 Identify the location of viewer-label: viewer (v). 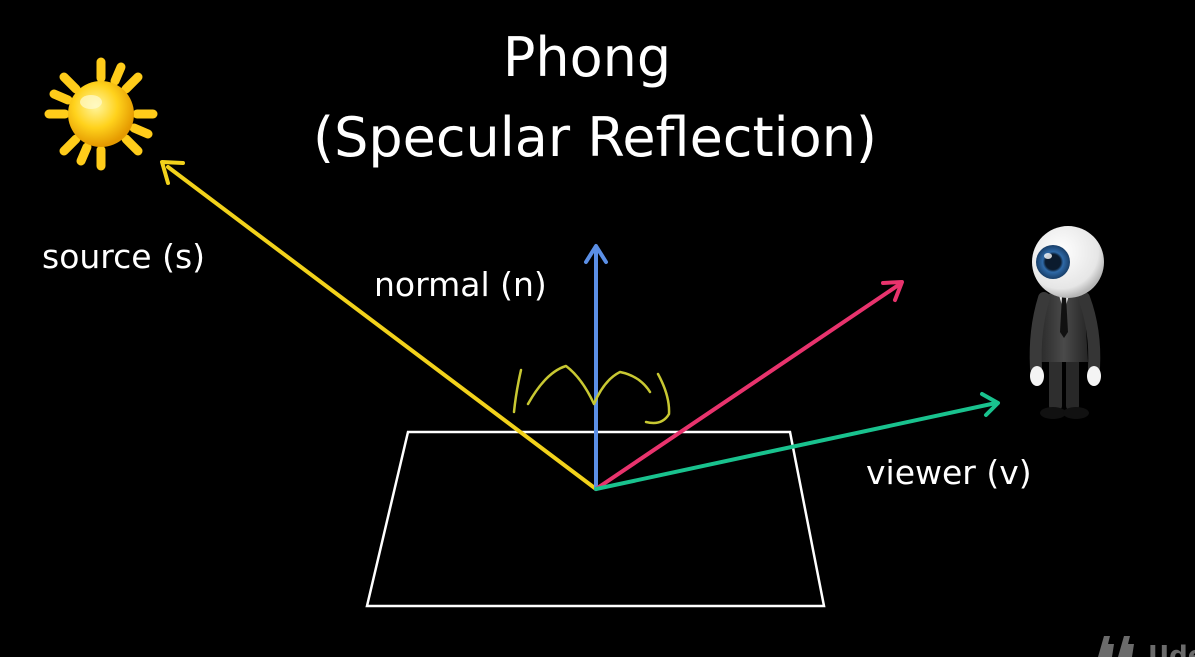
(949, 472).